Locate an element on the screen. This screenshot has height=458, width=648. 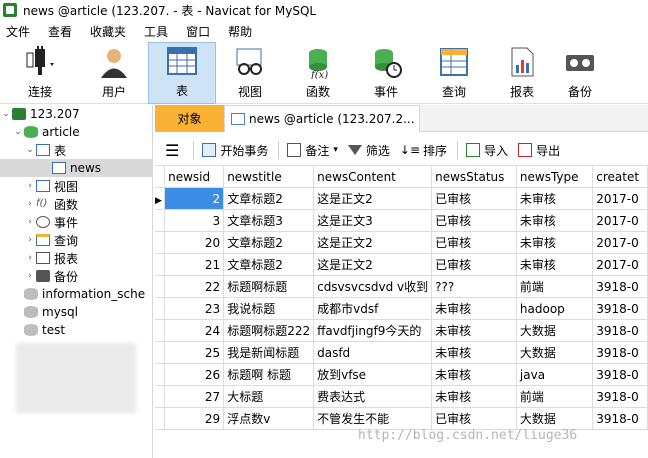
tree-views-group: › 视图 is located at coordinates (76, 186).